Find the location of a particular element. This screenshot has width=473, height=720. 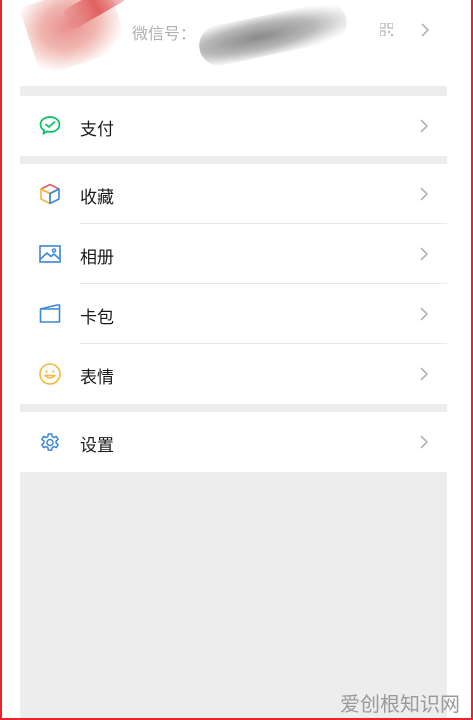

menu-item-label: 卡包 is located at coordinates (97, 318).